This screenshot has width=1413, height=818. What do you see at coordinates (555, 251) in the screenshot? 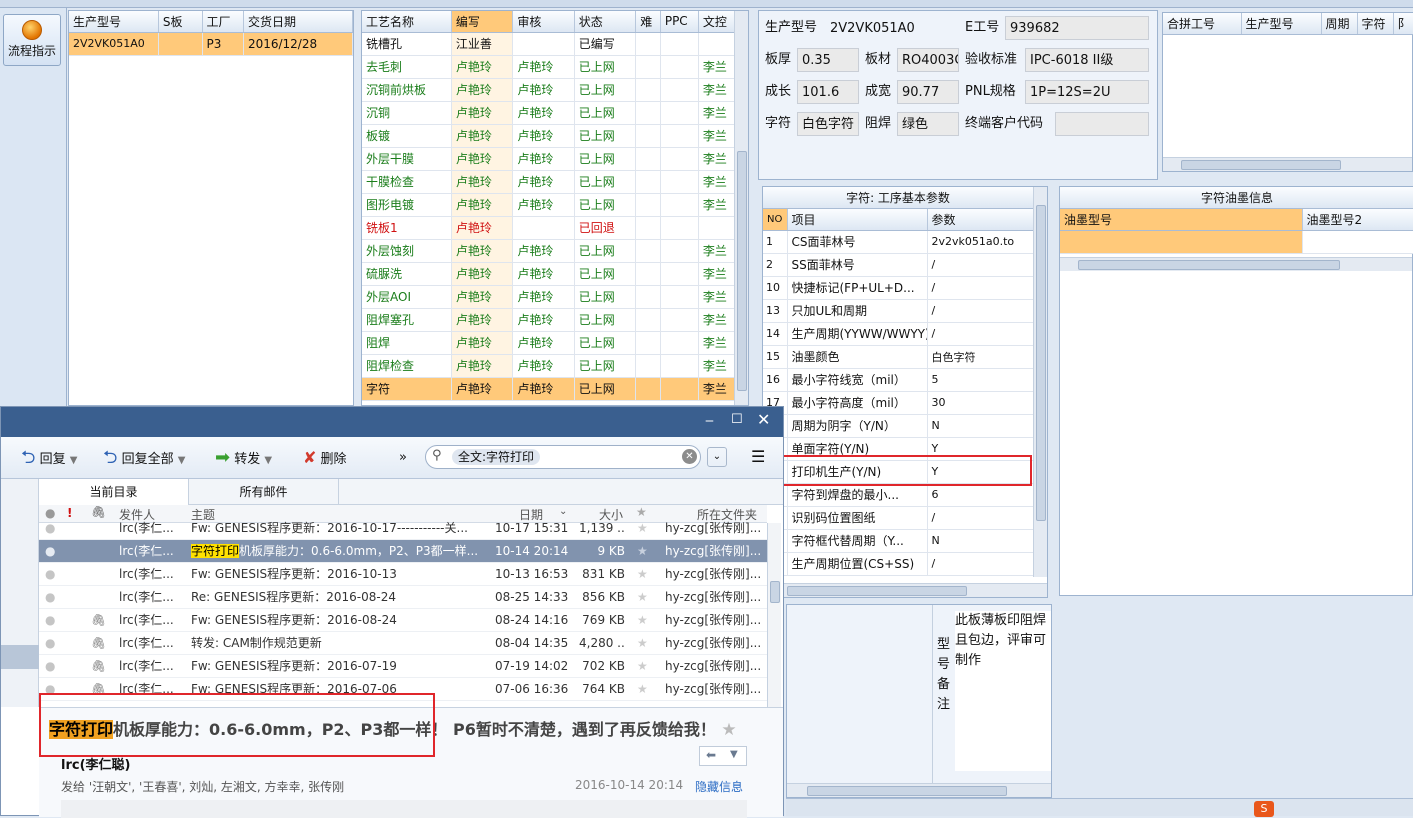
I see `table-row: 外层蚀刻 卢艳玲 卢艳玲 已上网 李兰` at bounding box center [555, 251].